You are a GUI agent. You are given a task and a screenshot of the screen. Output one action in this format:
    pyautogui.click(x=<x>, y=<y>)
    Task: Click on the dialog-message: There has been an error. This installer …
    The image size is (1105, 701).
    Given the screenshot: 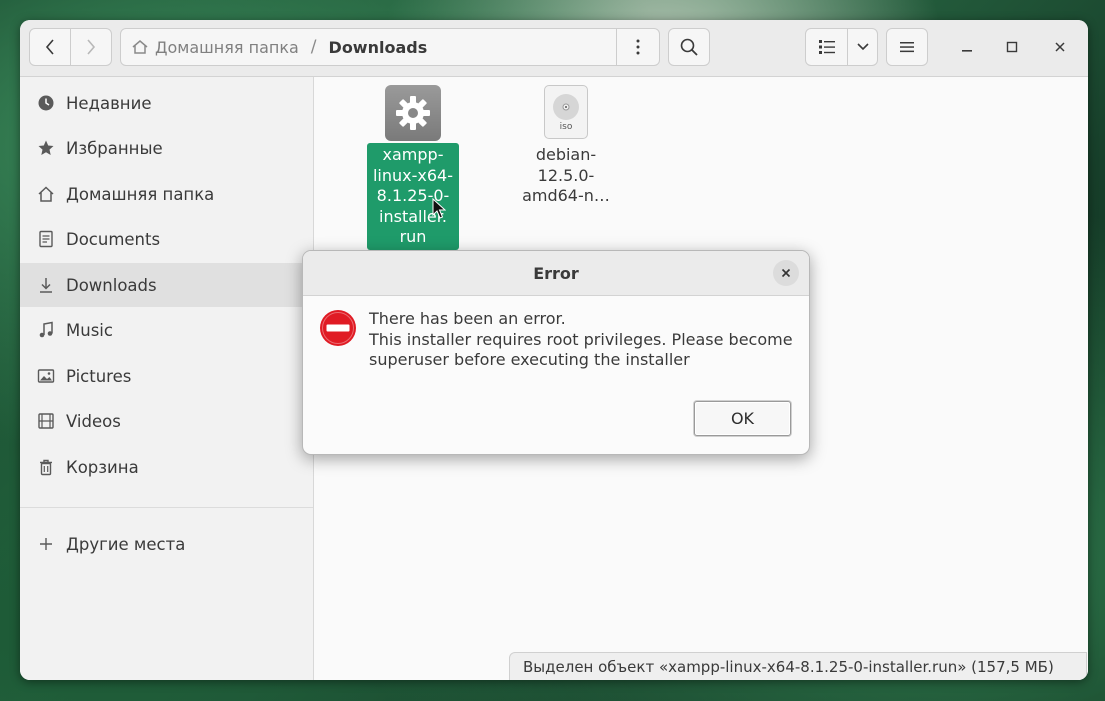 What is the action you would take?
    pyautogui.click(x=581, y=339)
    